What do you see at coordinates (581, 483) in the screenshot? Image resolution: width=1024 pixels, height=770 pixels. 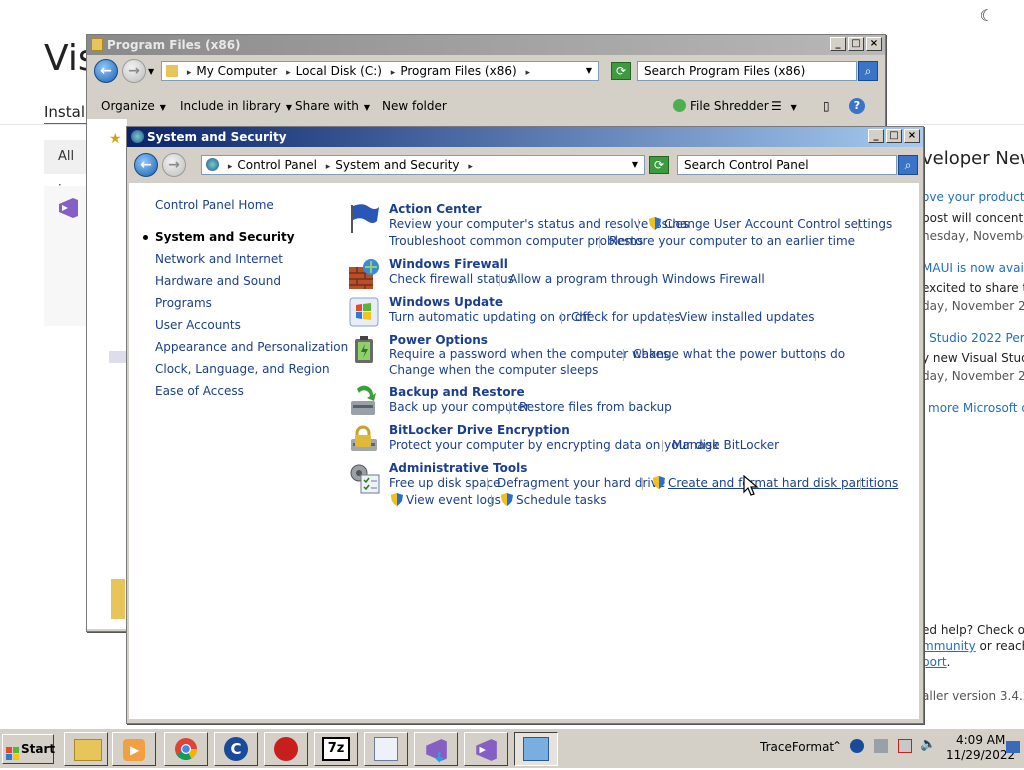 I see `defragment-link: Defragment your hard drive` at bounding box center [581, 483].